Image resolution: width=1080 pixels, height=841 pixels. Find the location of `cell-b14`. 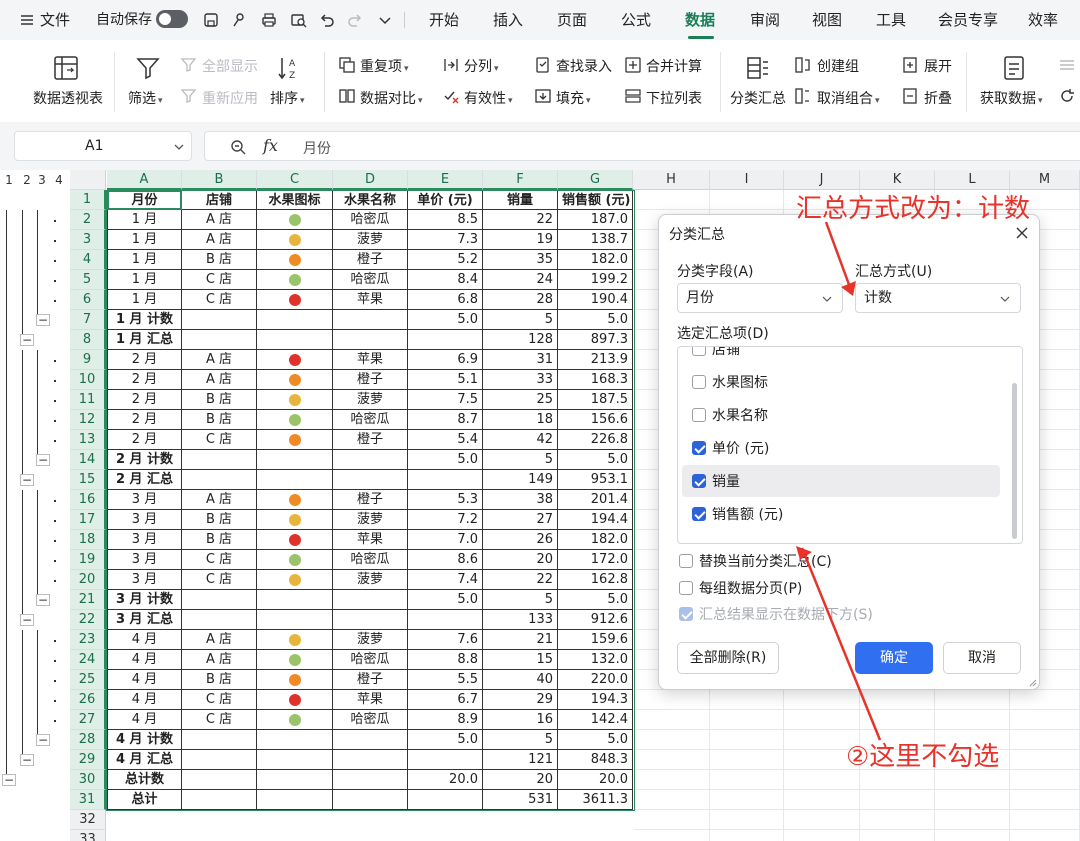

cell-b14 is located at coordinates (219, 460).